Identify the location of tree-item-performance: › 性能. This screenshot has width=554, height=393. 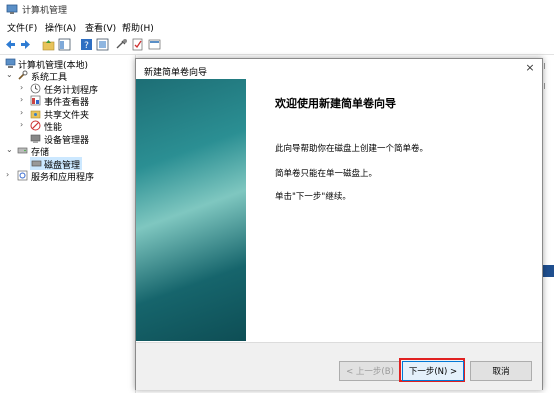
(75, 126).